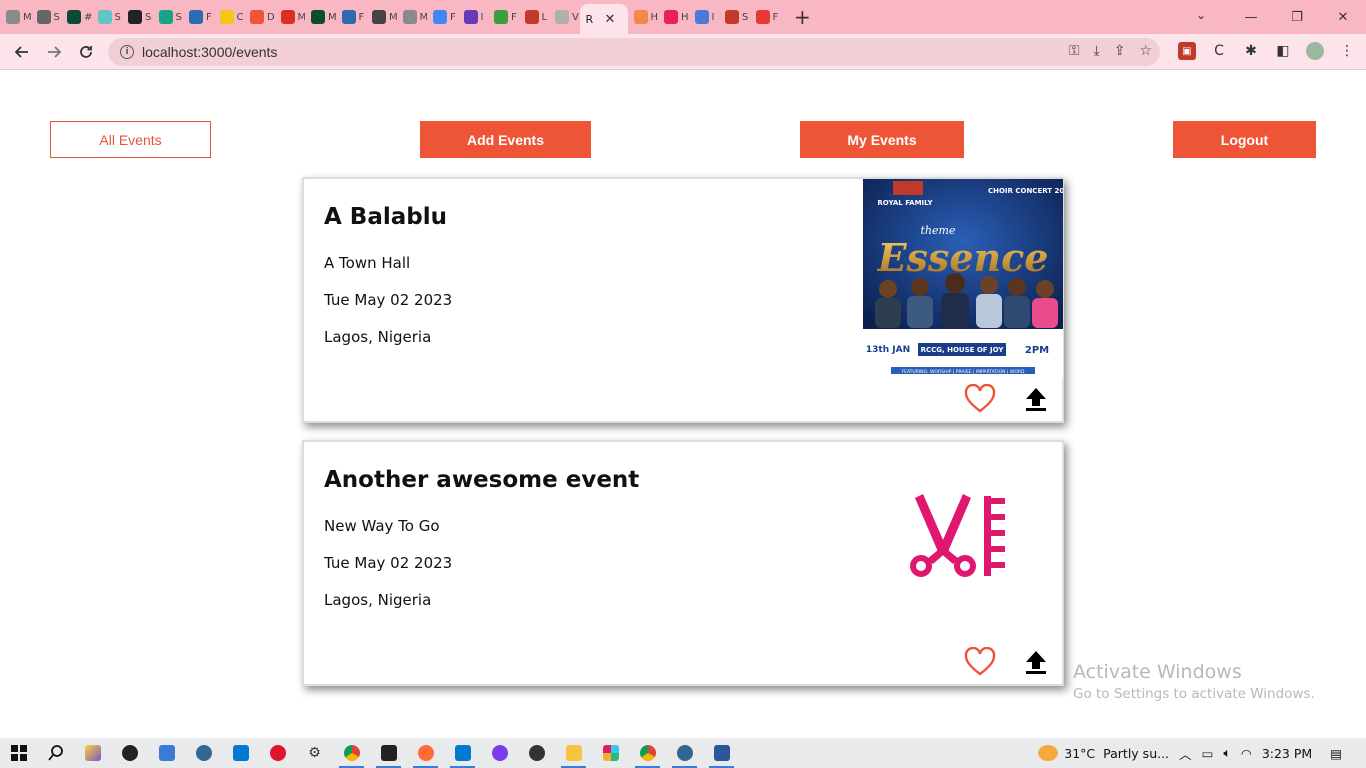 The height and width of the screenshot is (768, 1366). Describe the element at coordinates (314, 753) in the screenshot. I see `settings-icon: ⚙` at that location.